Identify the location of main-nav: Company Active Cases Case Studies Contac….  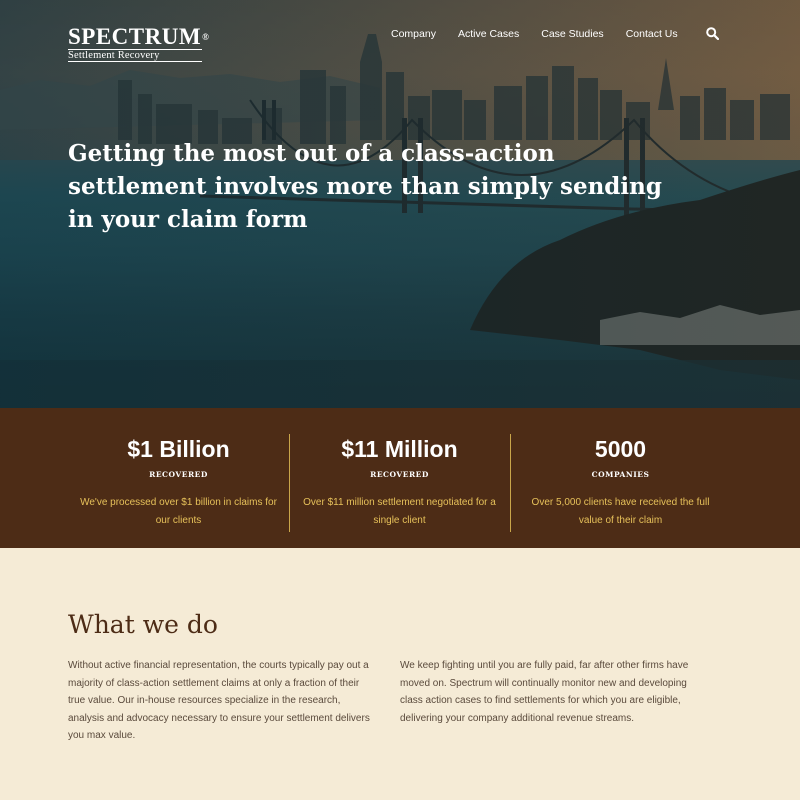
(555, 34).